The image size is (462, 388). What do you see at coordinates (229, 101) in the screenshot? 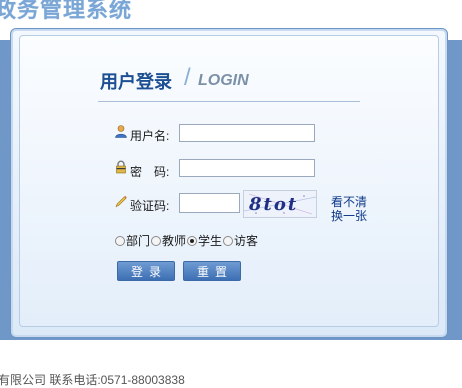
I see `title-rule` at bounding box center [229, 101].